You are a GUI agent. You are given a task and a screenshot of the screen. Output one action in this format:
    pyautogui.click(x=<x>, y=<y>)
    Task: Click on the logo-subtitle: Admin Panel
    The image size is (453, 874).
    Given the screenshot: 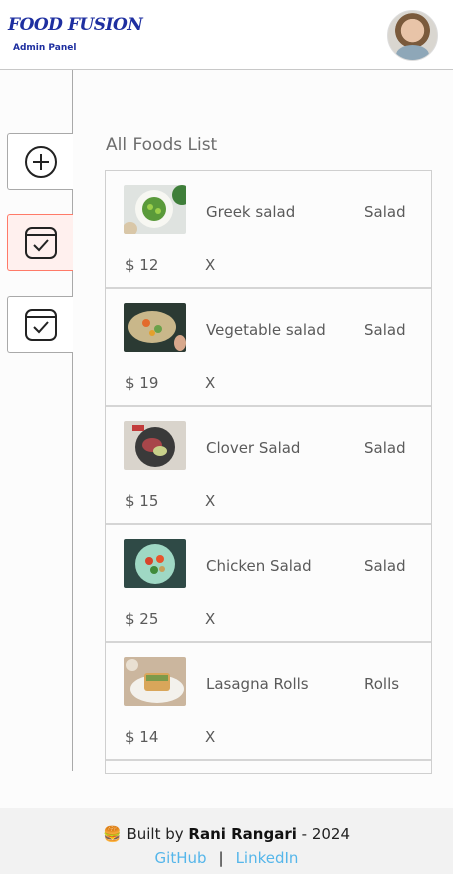 What is the action you would take?
    pyautogui.click(x=45, y=48)
    